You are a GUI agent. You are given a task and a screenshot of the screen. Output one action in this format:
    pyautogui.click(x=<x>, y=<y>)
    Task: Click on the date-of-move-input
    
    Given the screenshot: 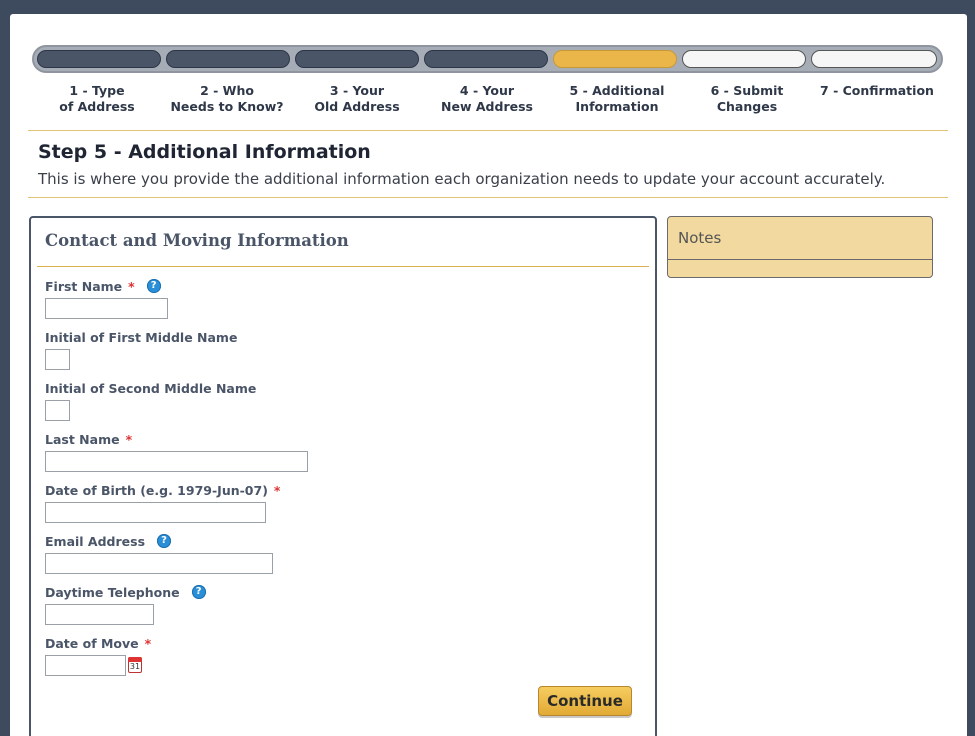 What is the action you would take?
    pyautogui.click(x=85, y=665)
    